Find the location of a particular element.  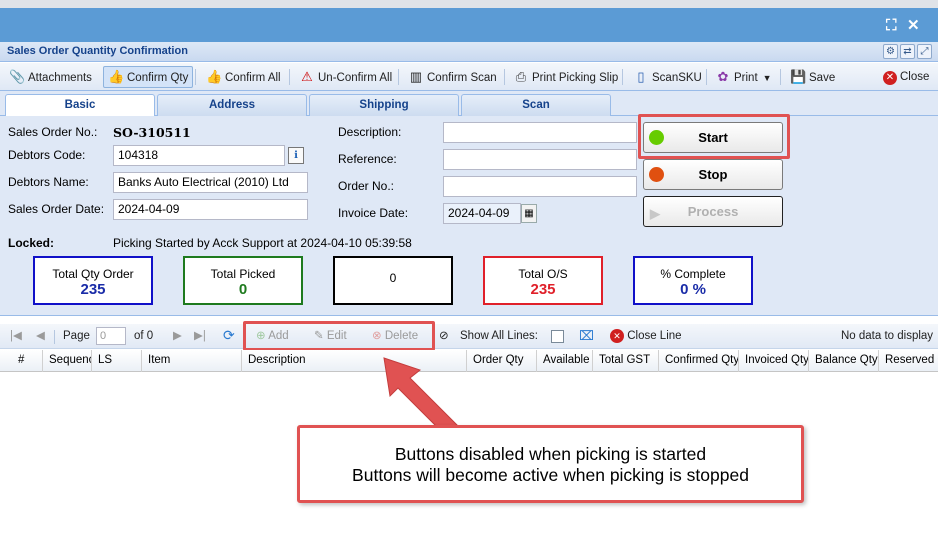

column-header: Item is located at coordinates (192, 361).